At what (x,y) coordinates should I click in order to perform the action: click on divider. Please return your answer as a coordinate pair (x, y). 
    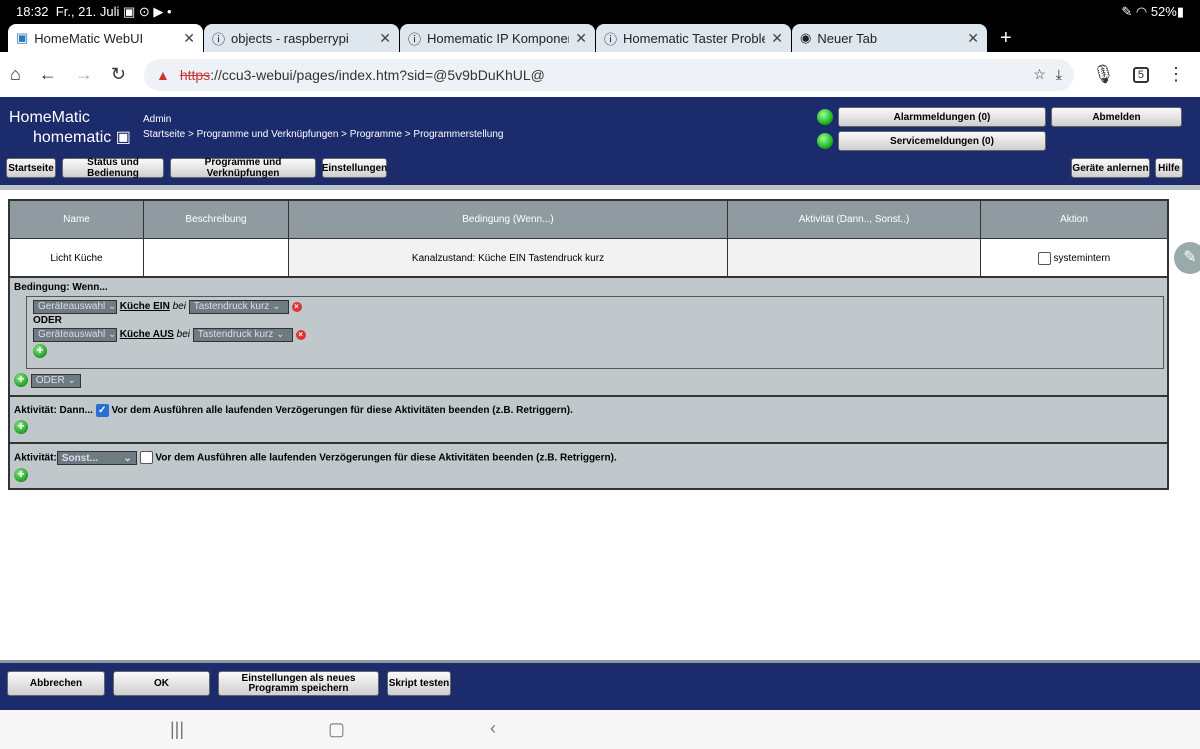
    Looking at the image, I should click on (600, 187).